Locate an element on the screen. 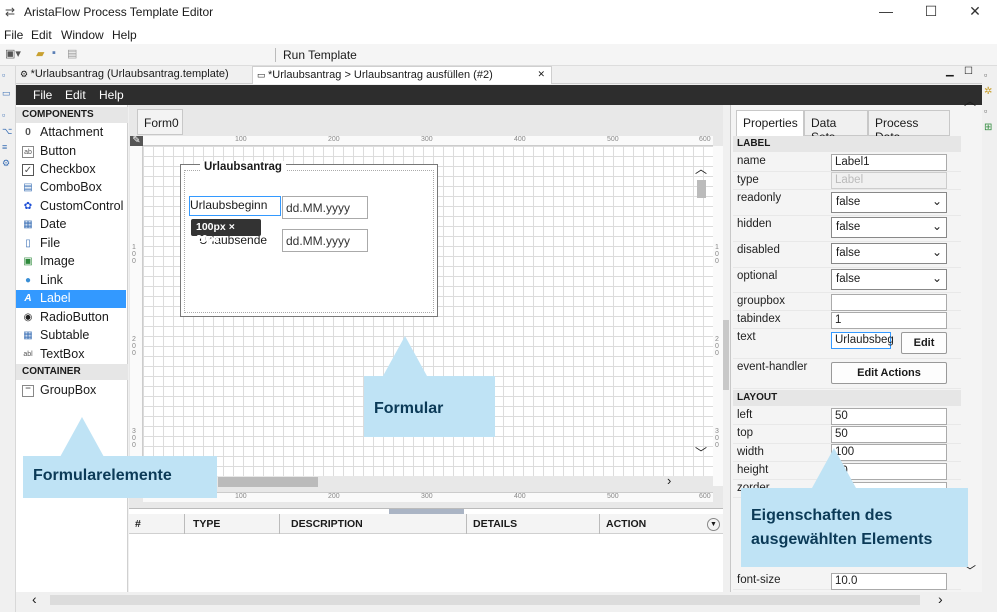 Image resolution: width=997 pixels, height=612 pixels. settings-icon: ✲ is located at coordinates (988, 91).